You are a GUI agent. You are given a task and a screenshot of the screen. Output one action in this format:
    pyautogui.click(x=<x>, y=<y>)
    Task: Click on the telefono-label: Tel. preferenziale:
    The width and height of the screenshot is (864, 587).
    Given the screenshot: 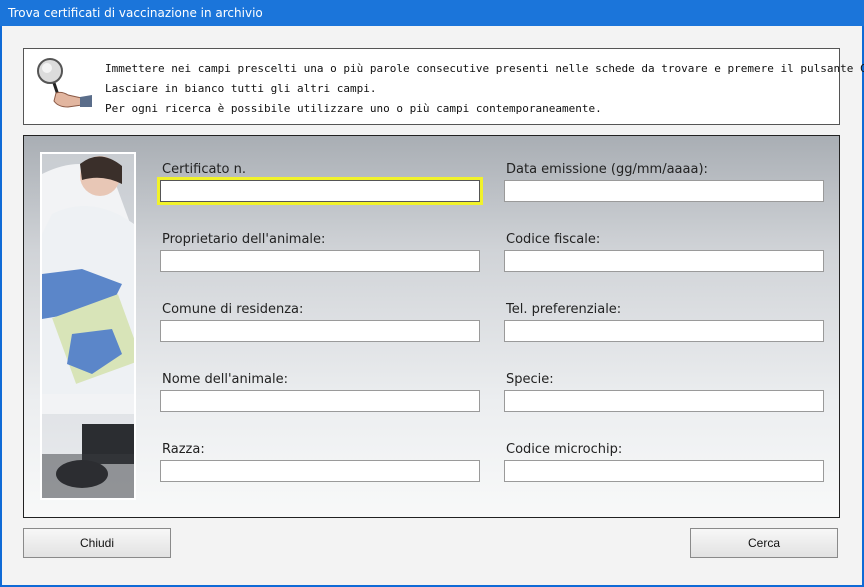 What is the action you would take?
    pyautogui.click(x=564, y=309)
    